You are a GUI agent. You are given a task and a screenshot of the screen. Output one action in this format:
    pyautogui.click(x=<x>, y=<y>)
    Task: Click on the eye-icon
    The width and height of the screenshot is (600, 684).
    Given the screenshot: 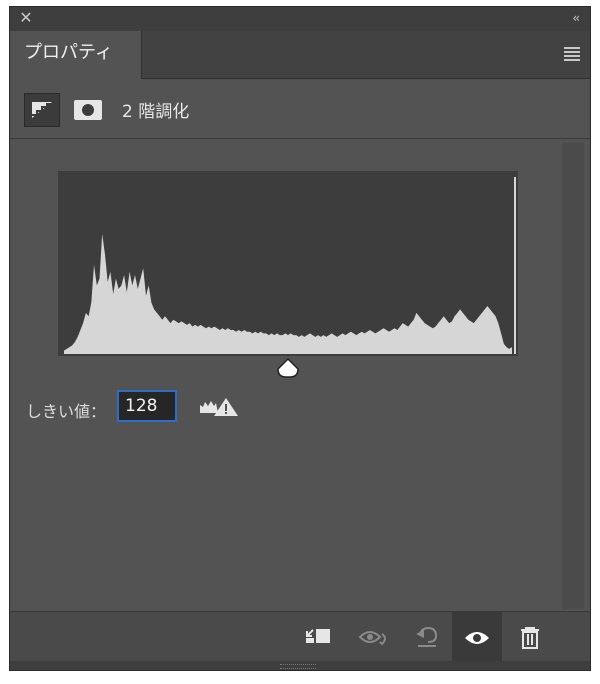 What is the action you would take?
    pyautogui.click(x=477, y=638)
    